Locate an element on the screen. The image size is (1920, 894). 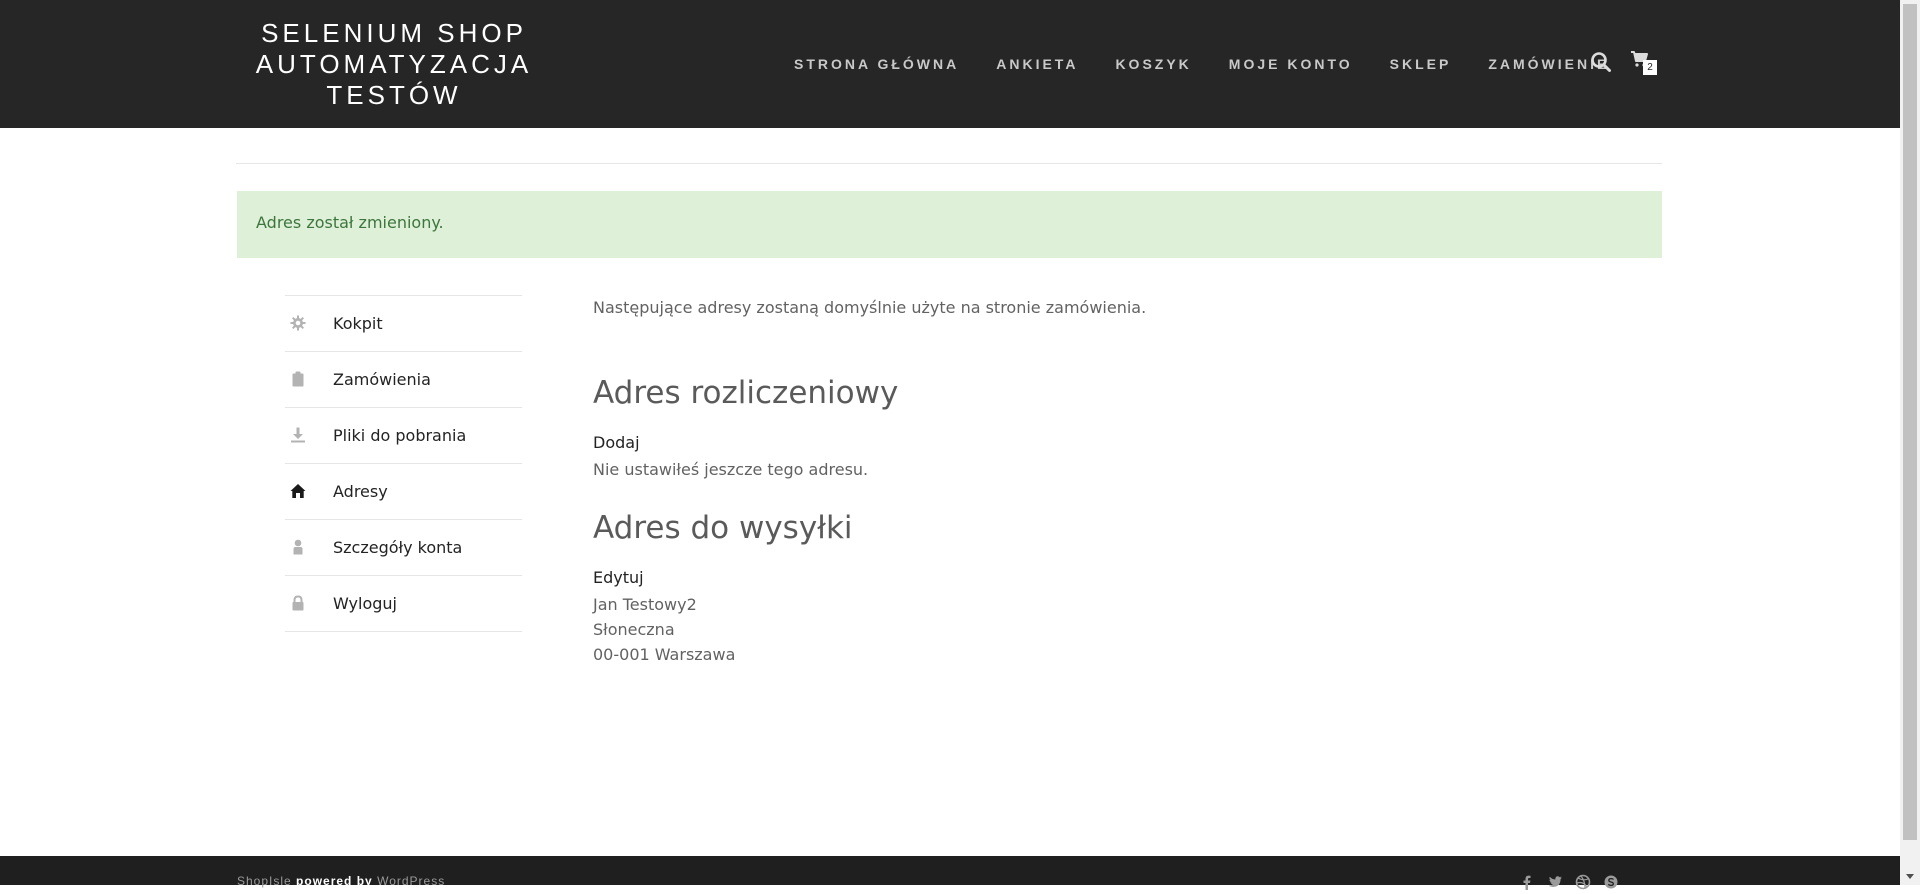
twitter-icon is located at coordinates (1555, 882).